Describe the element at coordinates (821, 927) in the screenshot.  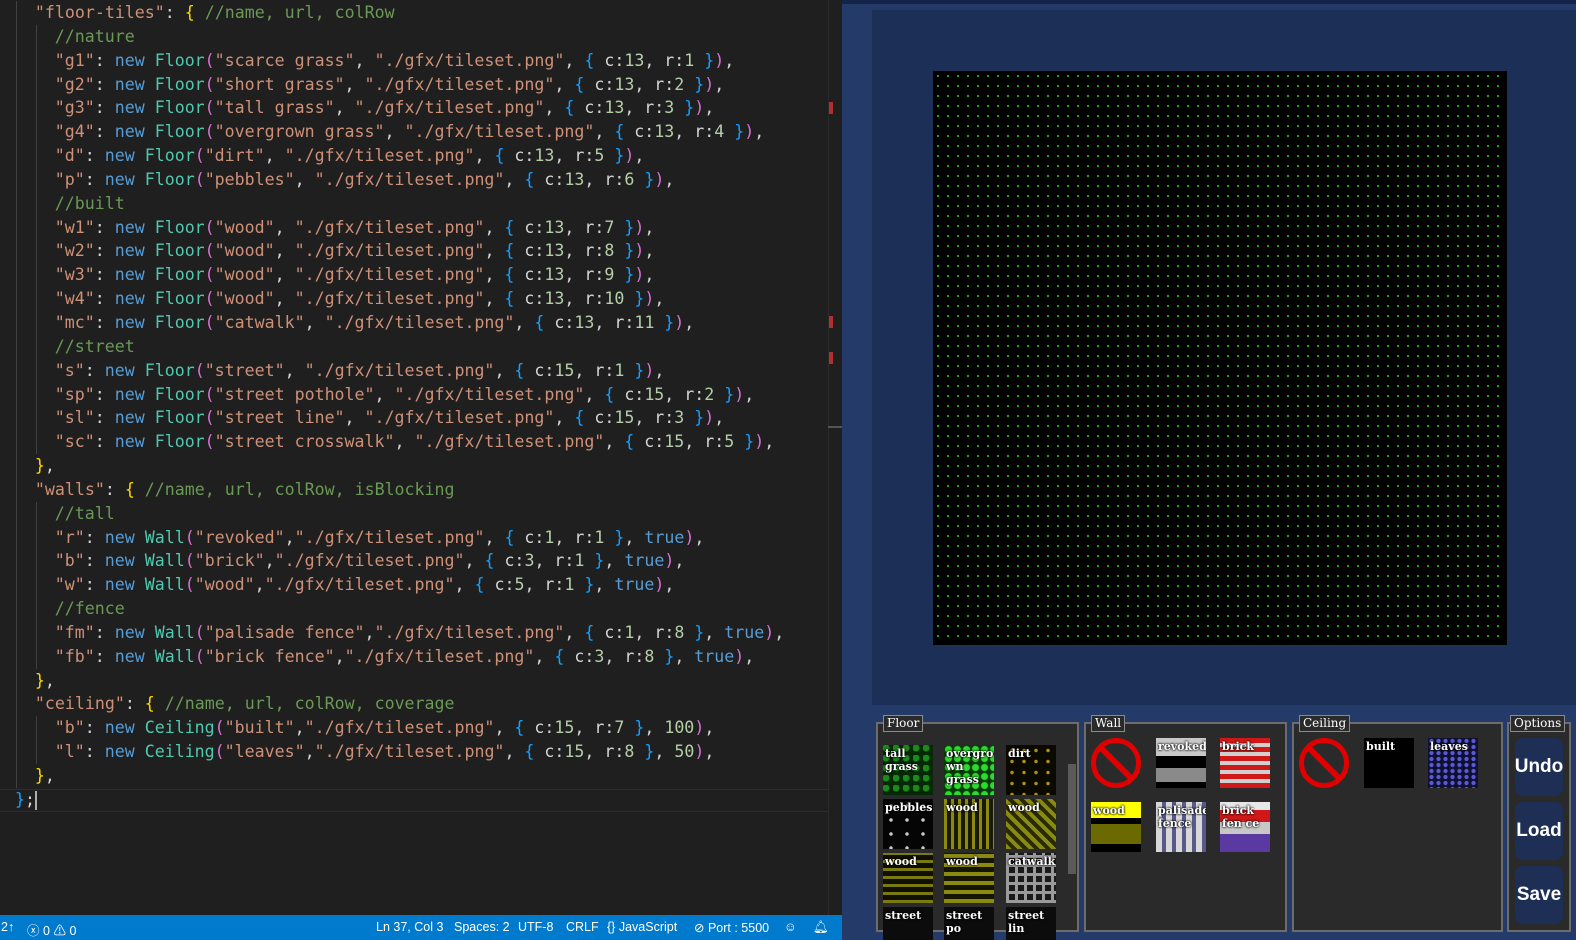
I see `bell-icon: 🔔︎` at that location.